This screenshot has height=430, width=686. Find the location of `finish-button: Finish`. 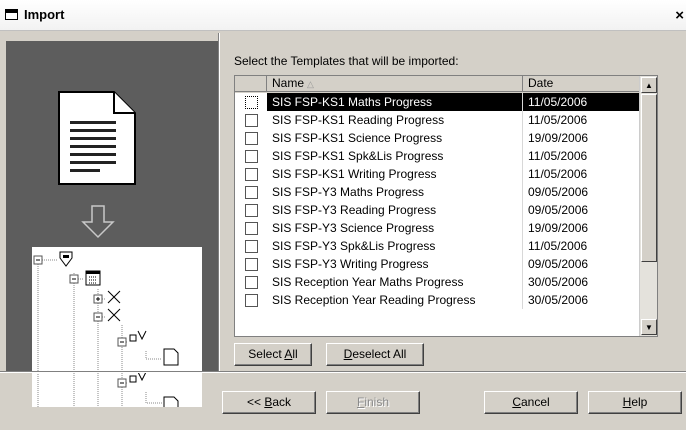

finish-button: Finish is located at coordinates (373, 402).